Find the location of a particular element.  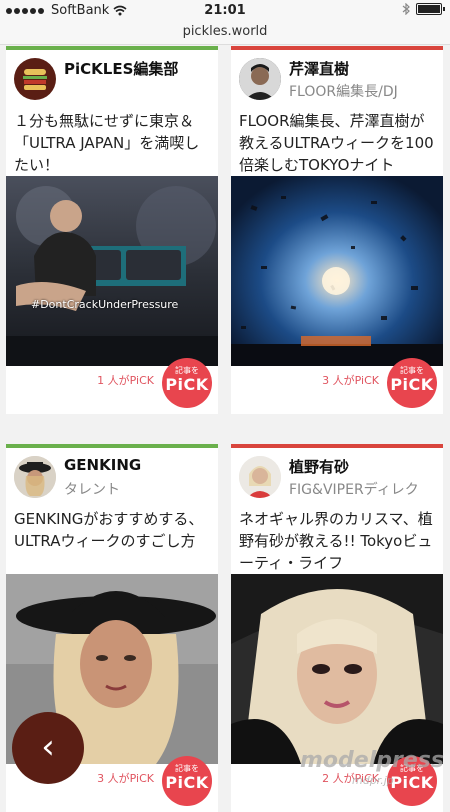

watermark-sub: mdpr.jp is located at coordinates (373, 780).